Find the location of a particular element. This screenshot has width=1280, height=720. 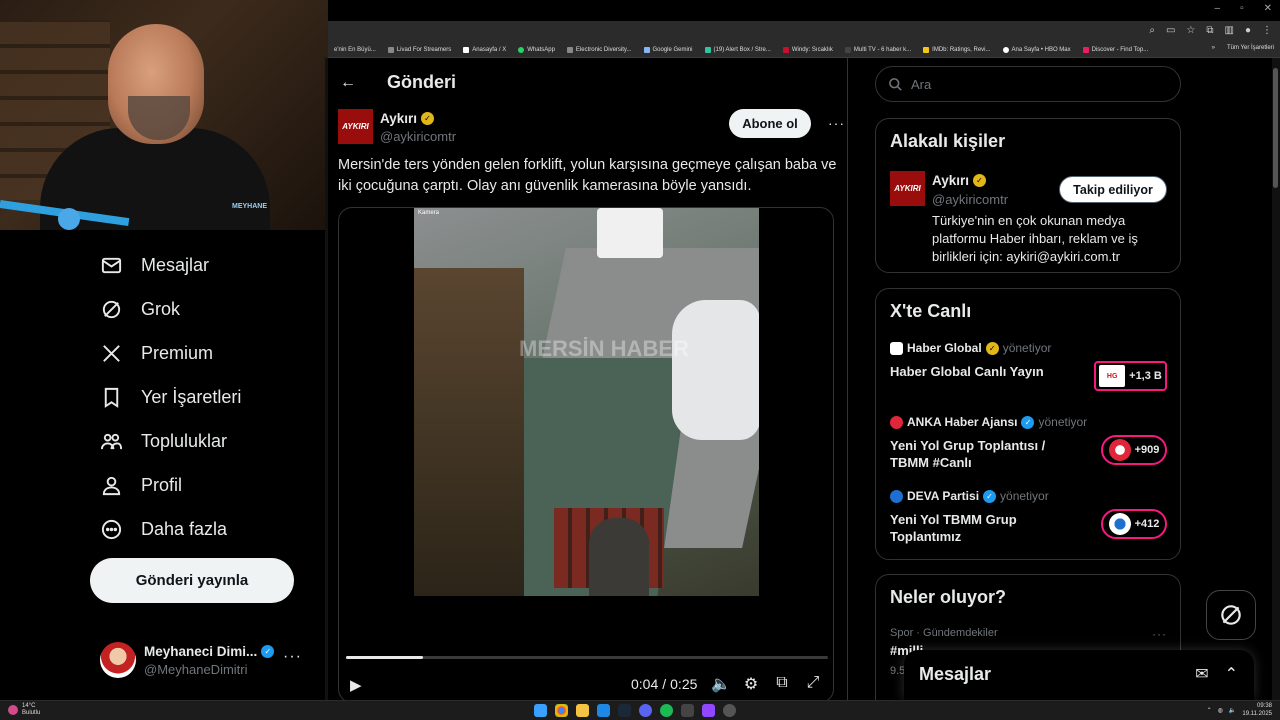

bookmark-item: Anasayfa / X is located at coordinates (484, 49).